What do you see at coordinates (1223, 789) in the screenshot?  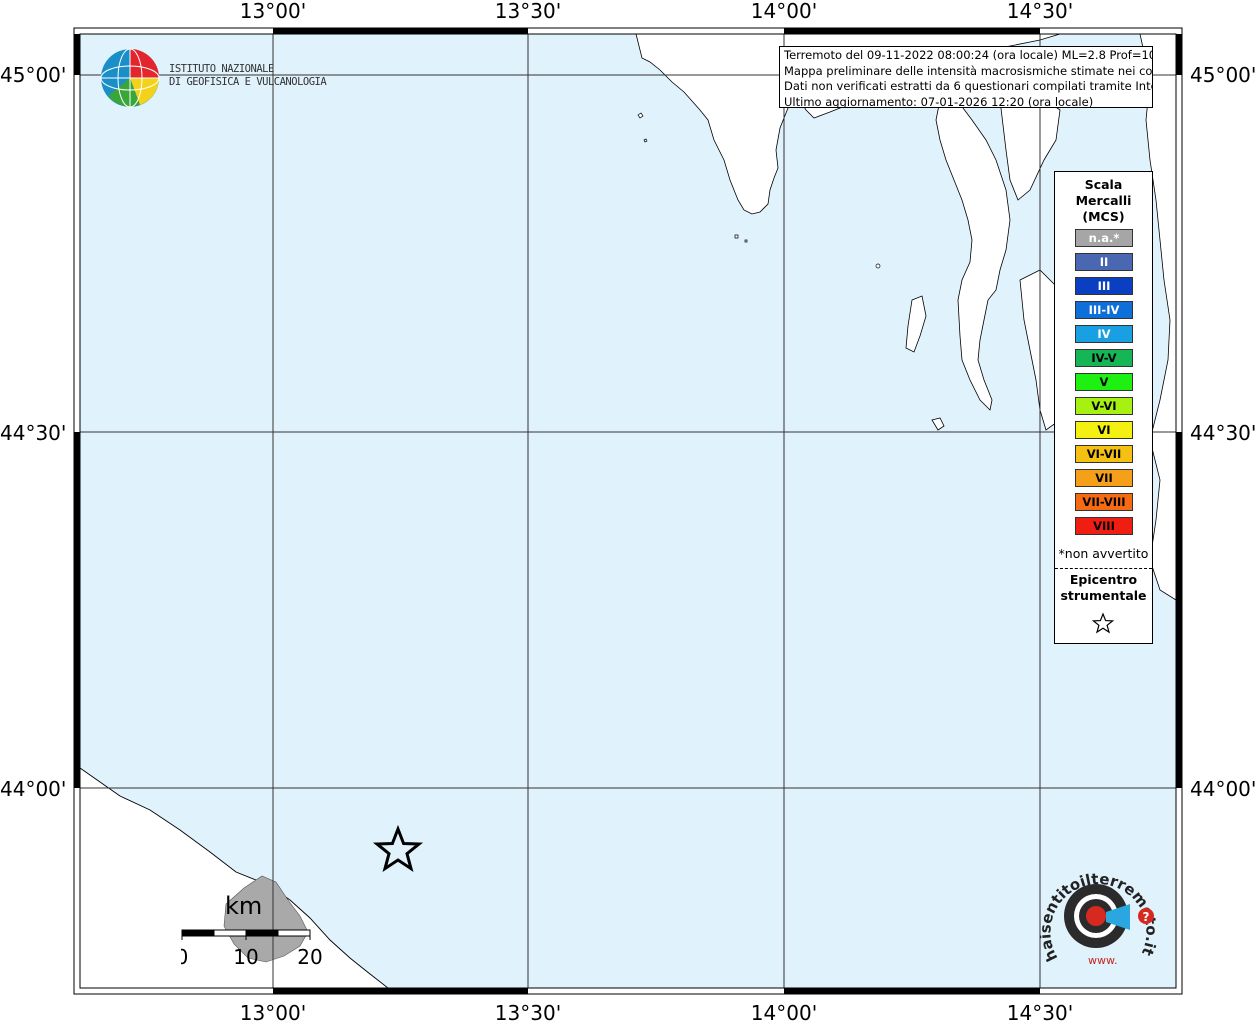 I see `lat-tick-right: 44°00'` at bounding box center [1223, 789].